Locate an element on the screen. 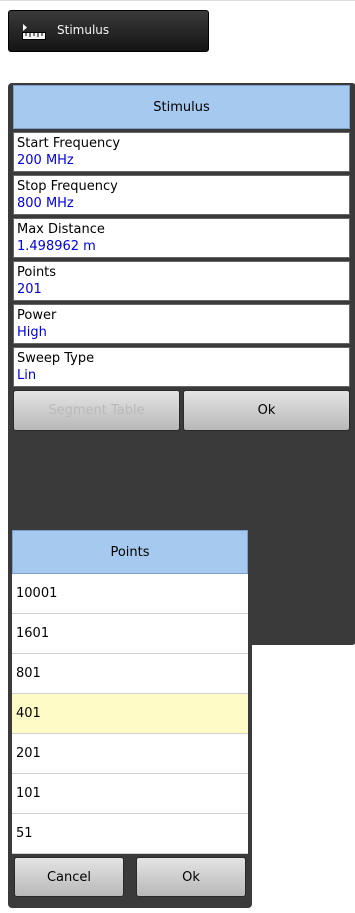 The image size is (355, 913). stimulus-toolbar-button: Stimulus is located at coordinates (108, 31).